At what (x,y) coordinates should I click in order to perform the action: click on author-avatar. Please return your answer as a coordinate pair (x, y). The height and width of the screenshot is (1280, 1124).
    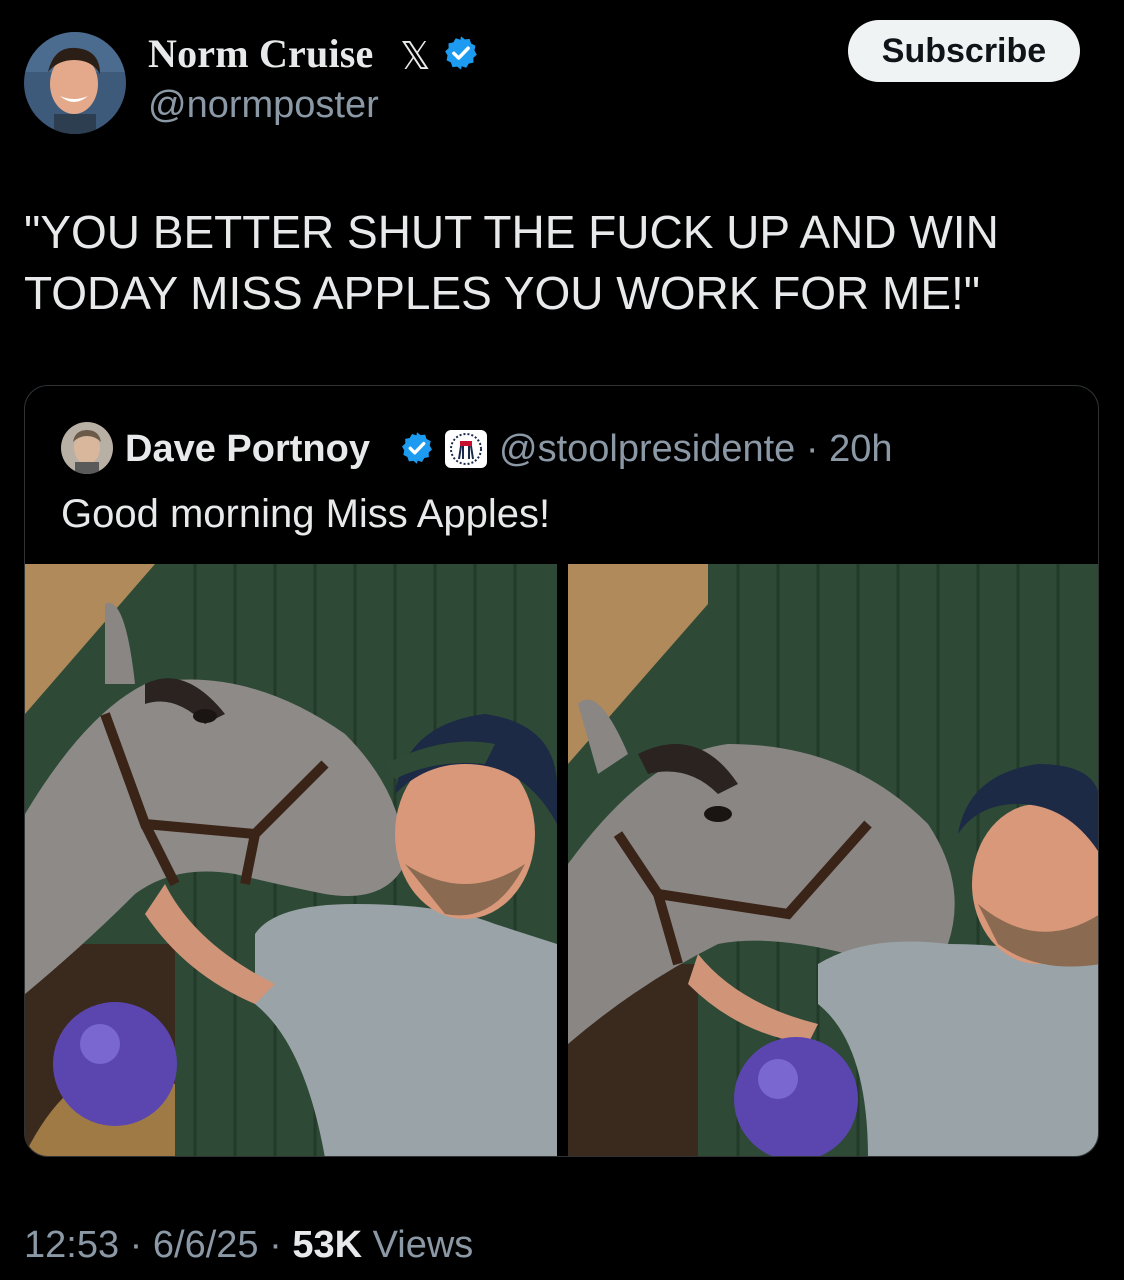
    Looking at the image, I should click on (75, 83).